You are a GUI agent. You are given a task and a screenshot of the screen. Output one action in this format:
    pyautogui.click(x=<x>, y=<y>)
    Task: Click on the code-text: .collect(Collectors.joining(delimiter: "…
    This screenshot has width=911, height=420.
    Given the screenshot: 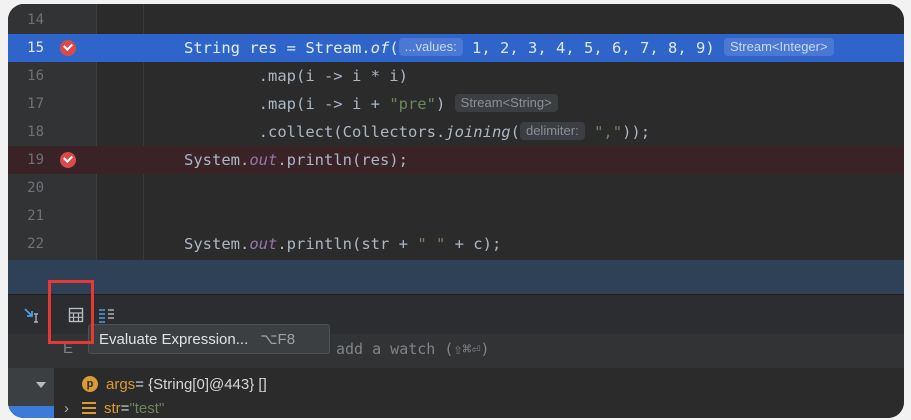 What is the action you would take?
    pyautogui.click(x=417, y=131)
    